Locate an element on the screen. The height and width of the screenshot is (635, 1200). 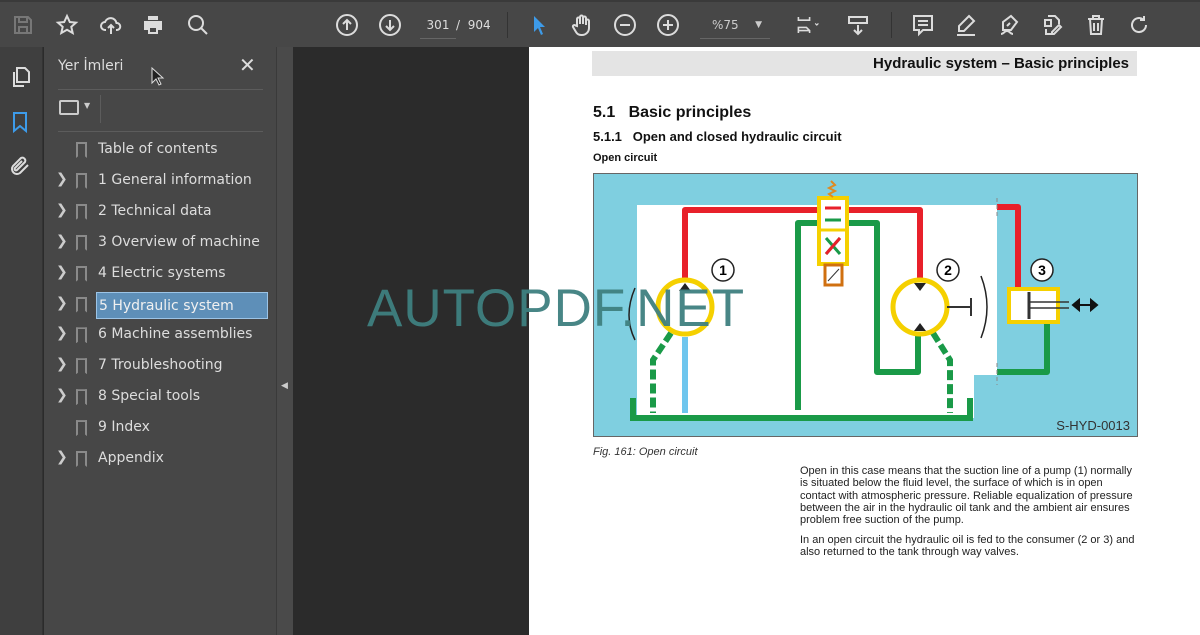
bookmark-item: ❯ 7 Troubleshooting is located at coordinates (160, 366).